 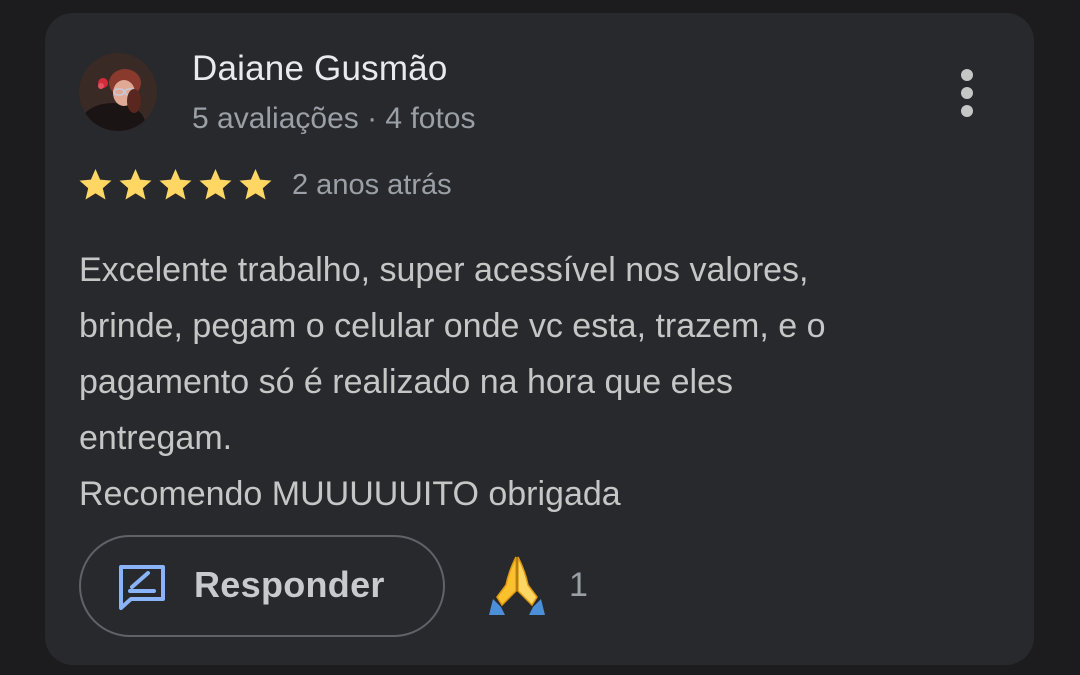 What do you see at coordinates (350, 494) in the screenshot?
I see `review-text-line: Recomendo MUUUUUITO obrigada` at bounding box center [350, 494].